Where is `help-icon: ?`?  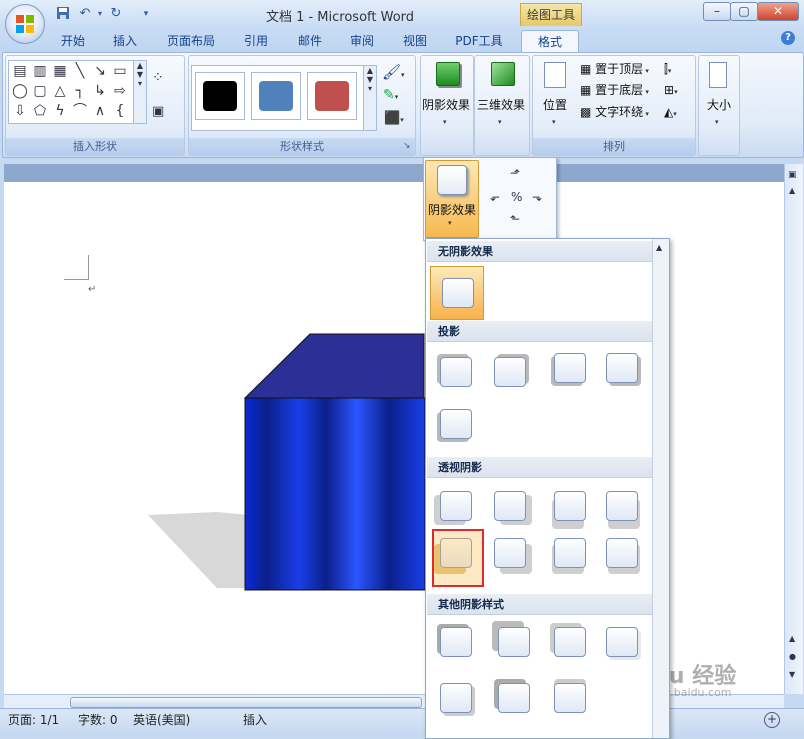
help-icon: ? is located at coordinates (788, 38).